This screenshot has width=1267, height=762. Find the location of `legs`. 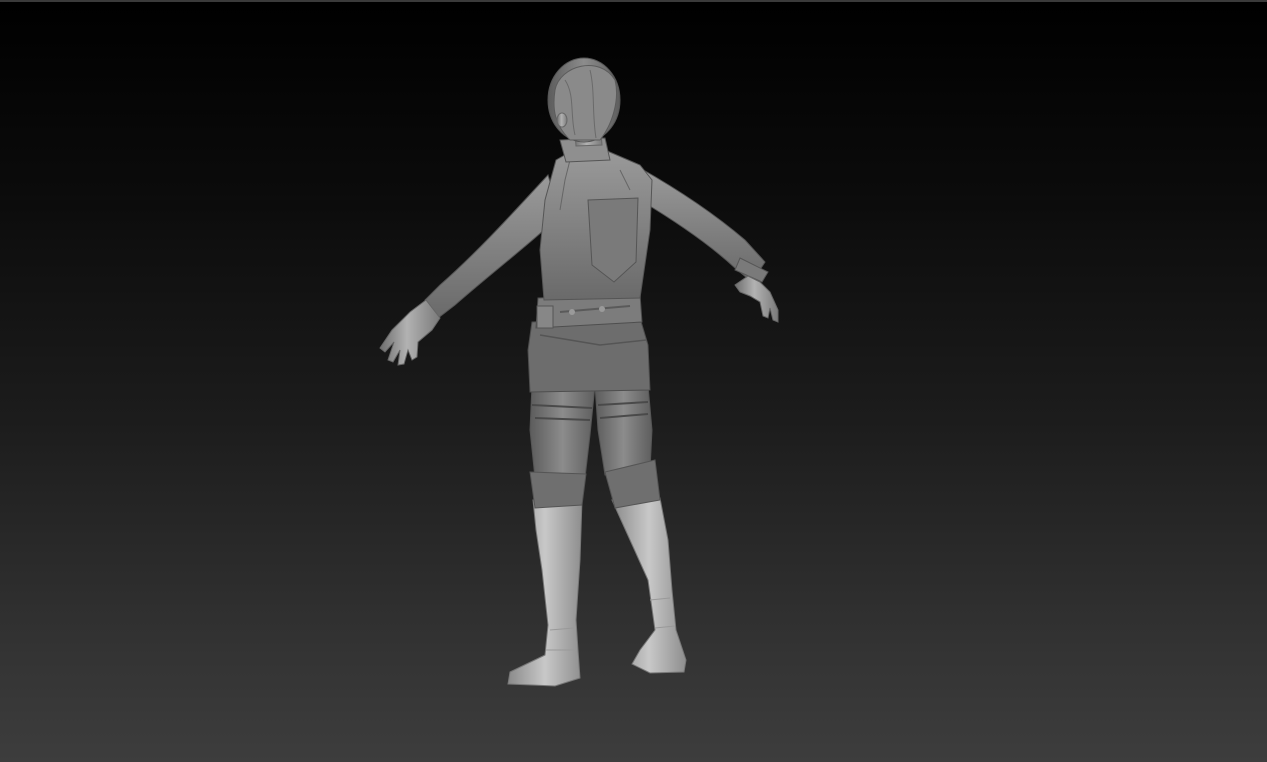

legs is located at coordinates (591, 431).